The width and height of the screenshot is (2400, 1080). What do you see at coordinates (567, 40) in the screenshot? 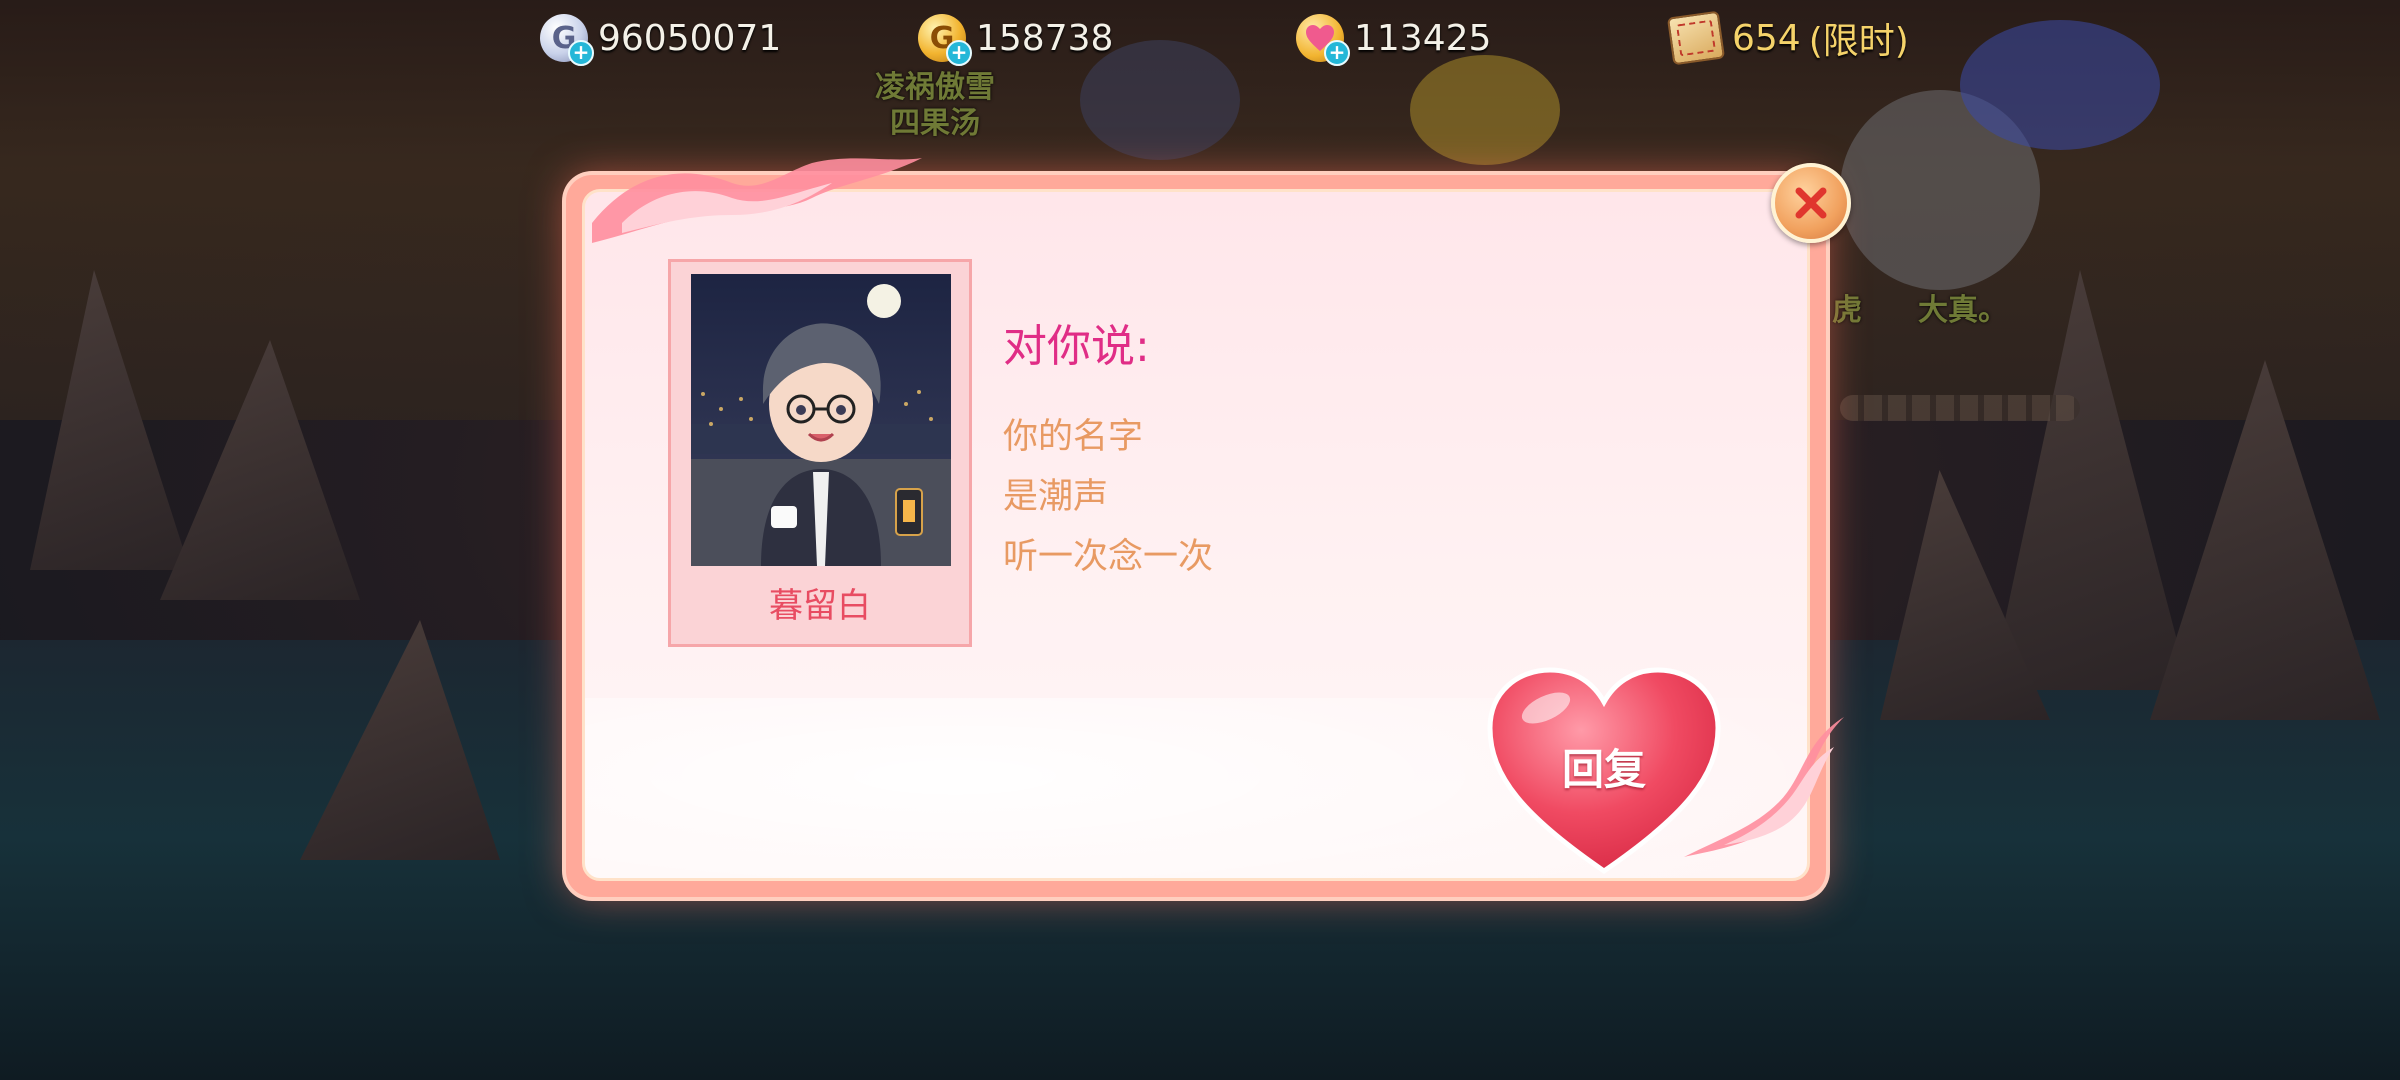
I see `silver-coin-icon: G +` at bounding box center [567, 40].